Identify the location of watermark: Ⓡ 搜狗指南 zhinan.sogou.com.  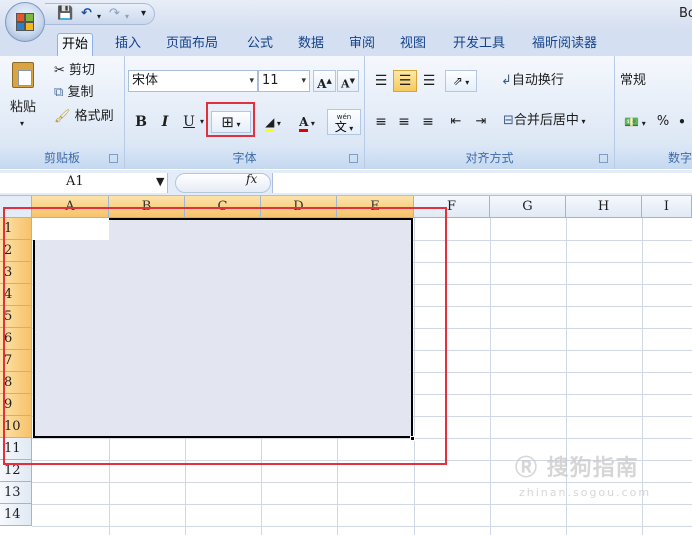
(583, 474).